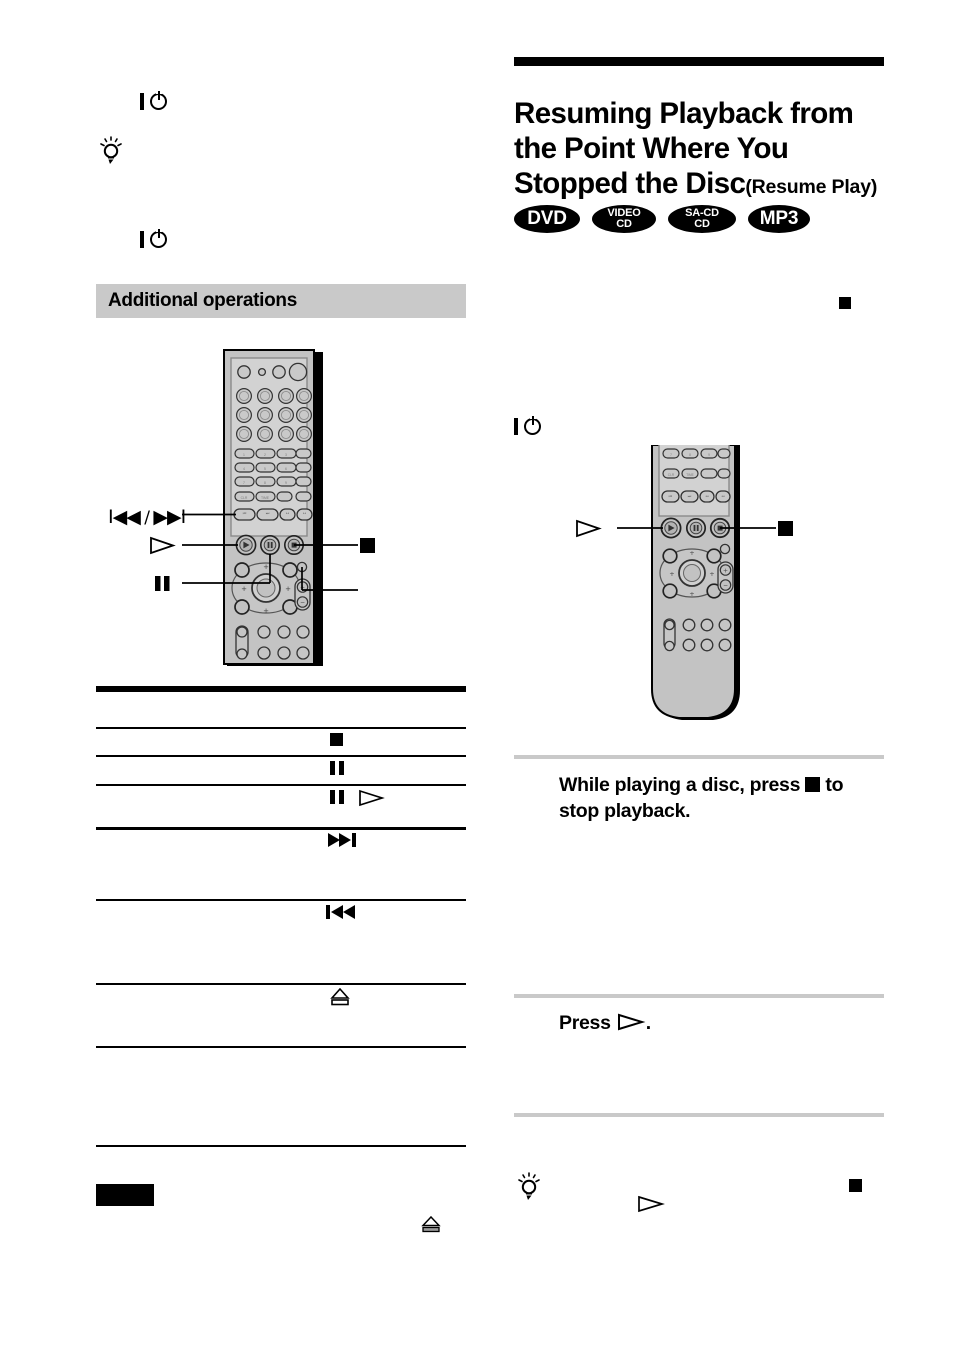 The width and height of the screenshot is (954, 1352). Describe the element at coordinates (125, 1195) in the screenshot. I see `note-label-box` at that location.